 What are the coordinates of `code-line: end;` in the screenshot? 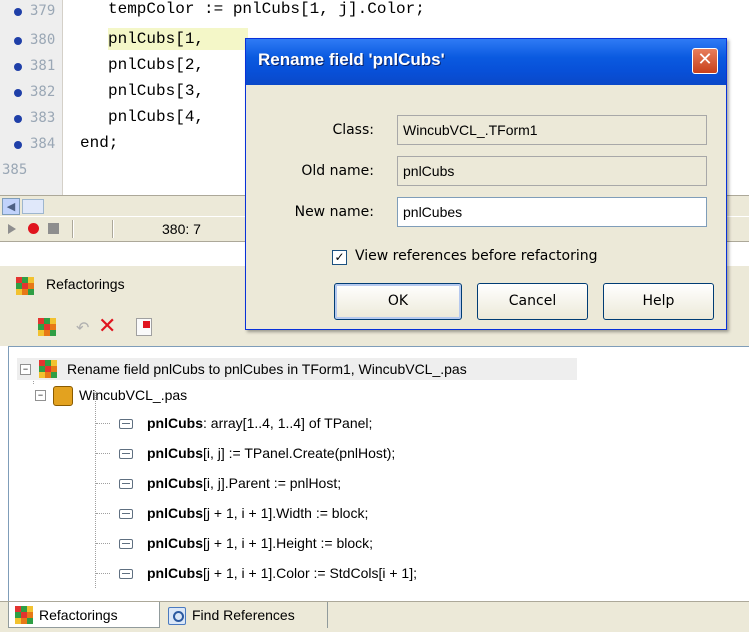 It's located at (99, 143).